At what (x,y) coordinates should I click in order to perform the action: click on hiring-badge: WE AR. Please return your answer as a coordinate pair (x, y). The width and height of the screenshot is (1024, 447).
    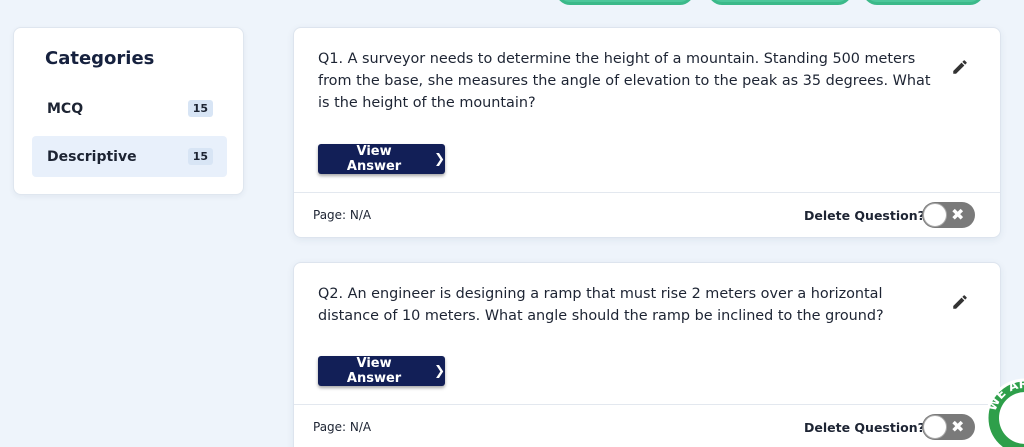
    Looking at the image, I should click on (1004, 412).